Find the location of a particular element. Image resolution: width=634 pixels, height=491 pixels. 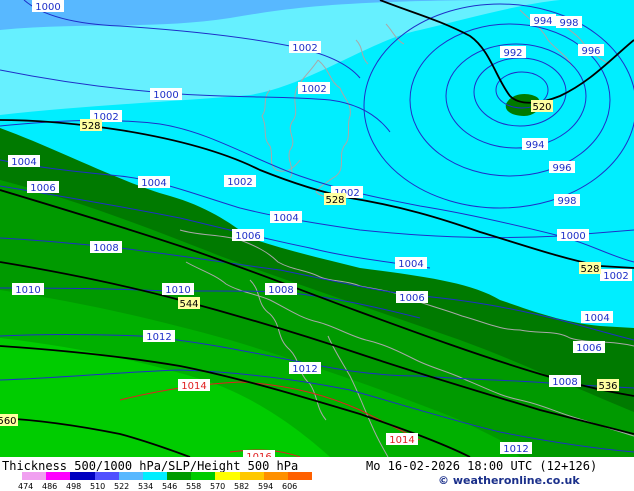

model-run-time: Mo 16-02-2026 18:00 UTC (12+126) is located at coordinates (482, 466).